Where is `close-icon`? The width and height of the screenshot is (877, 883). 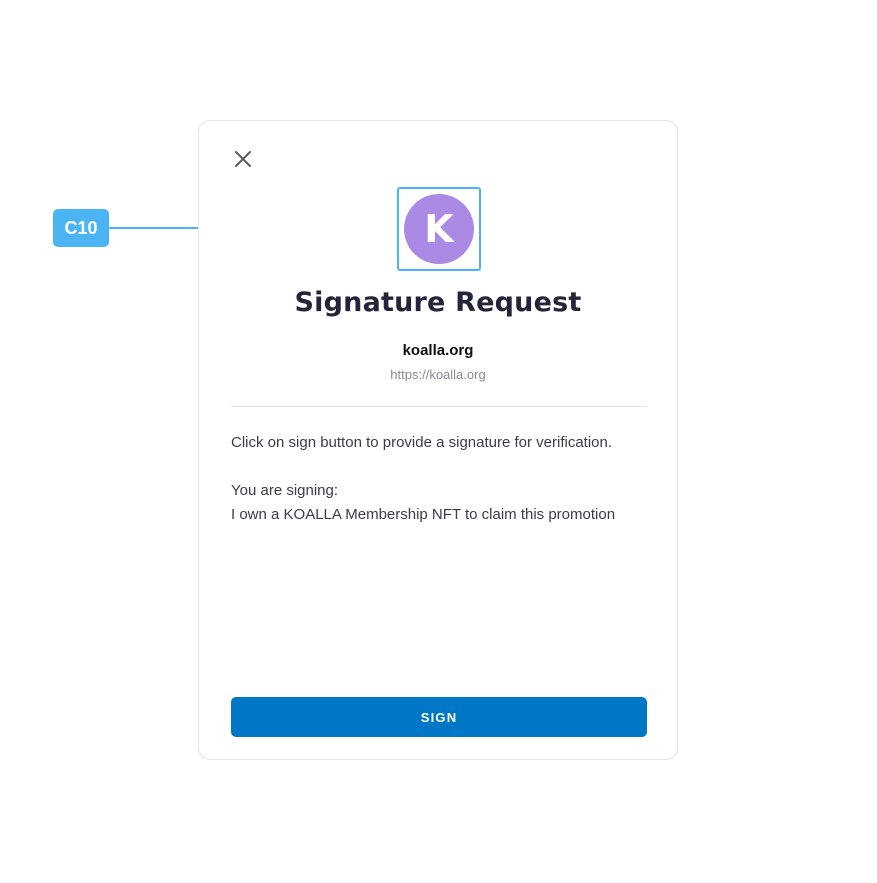 close-icon is located at coordinates (243, 159).